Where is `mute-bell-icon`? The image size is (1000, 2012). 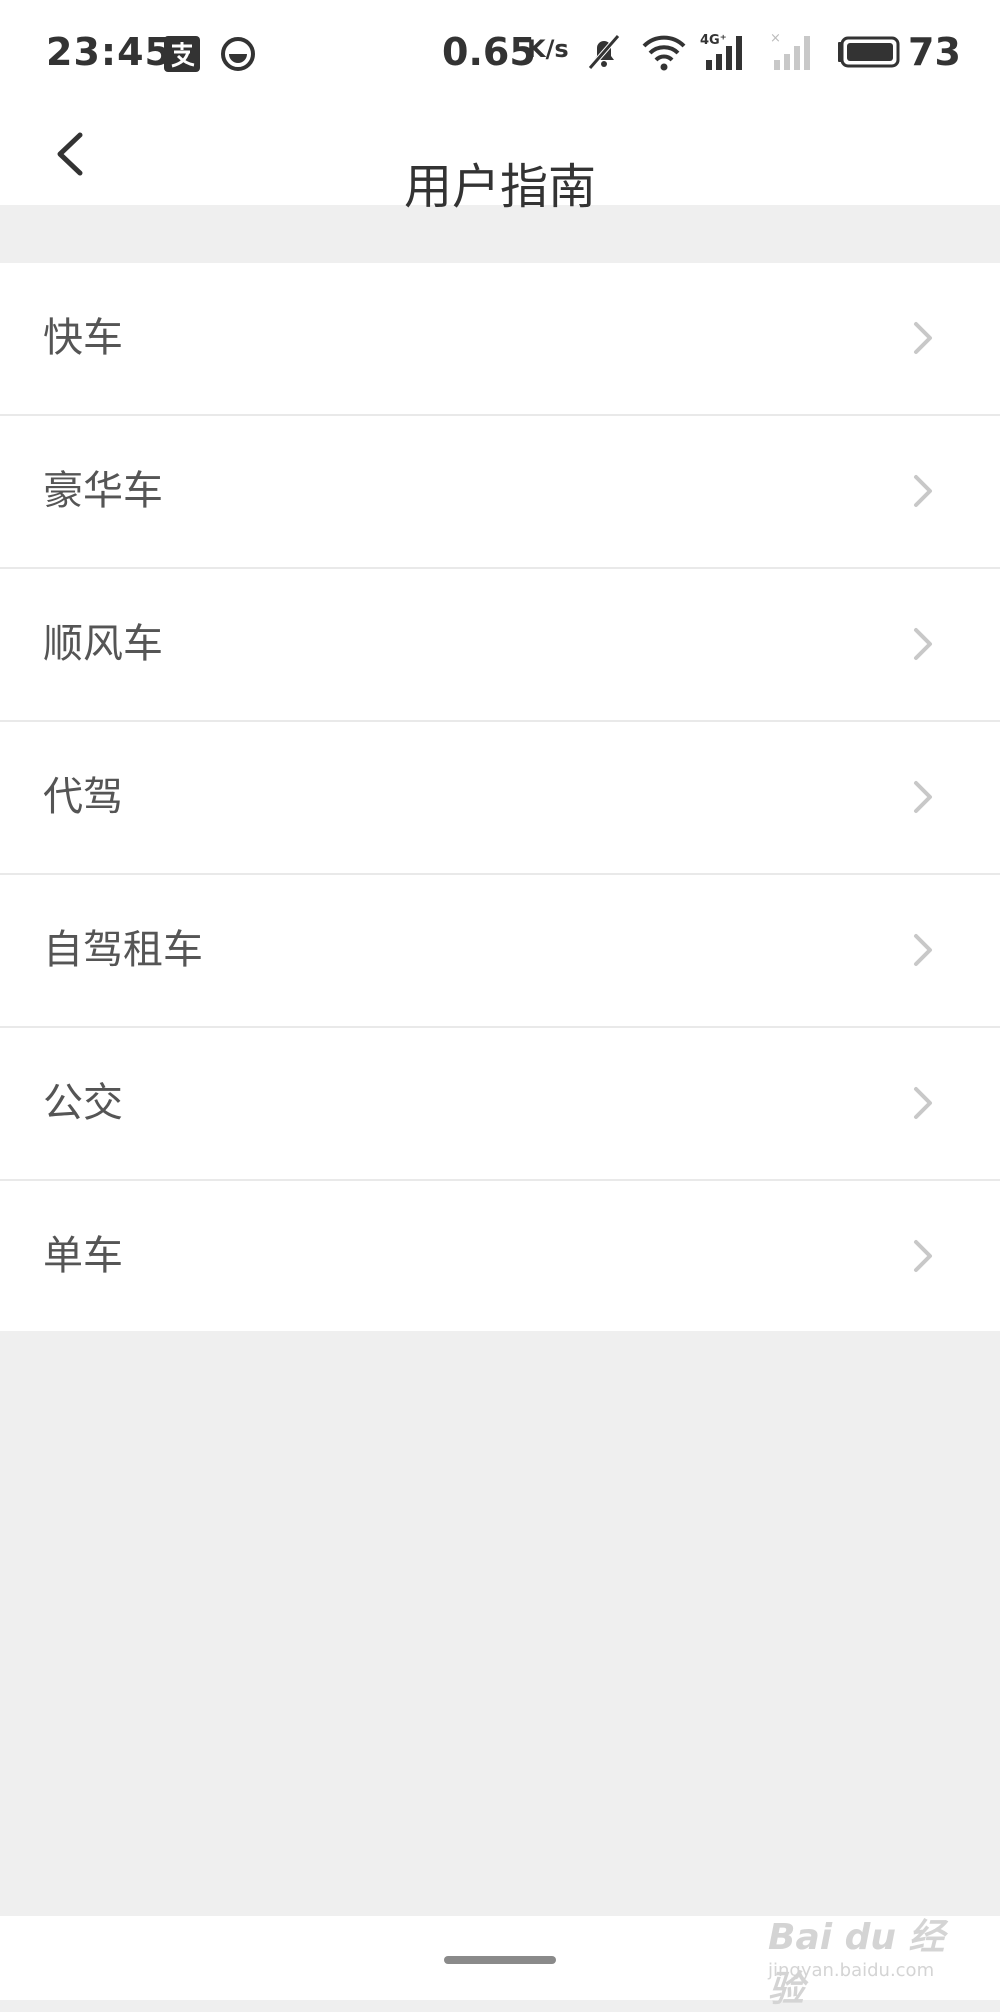
mute-bell-icon is located at coordinates (604, 52).